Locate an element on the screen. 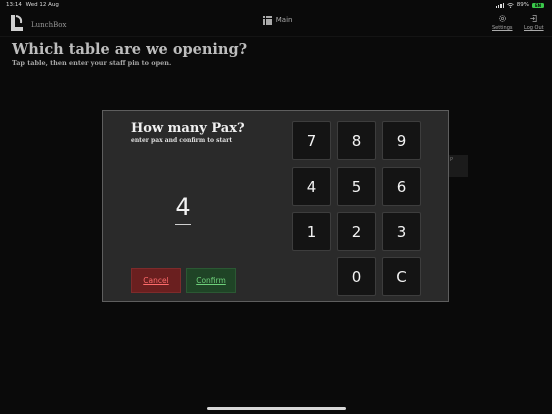 This screenshot has width=552, height=414. logout-icon is located at coordinates (533, 18).